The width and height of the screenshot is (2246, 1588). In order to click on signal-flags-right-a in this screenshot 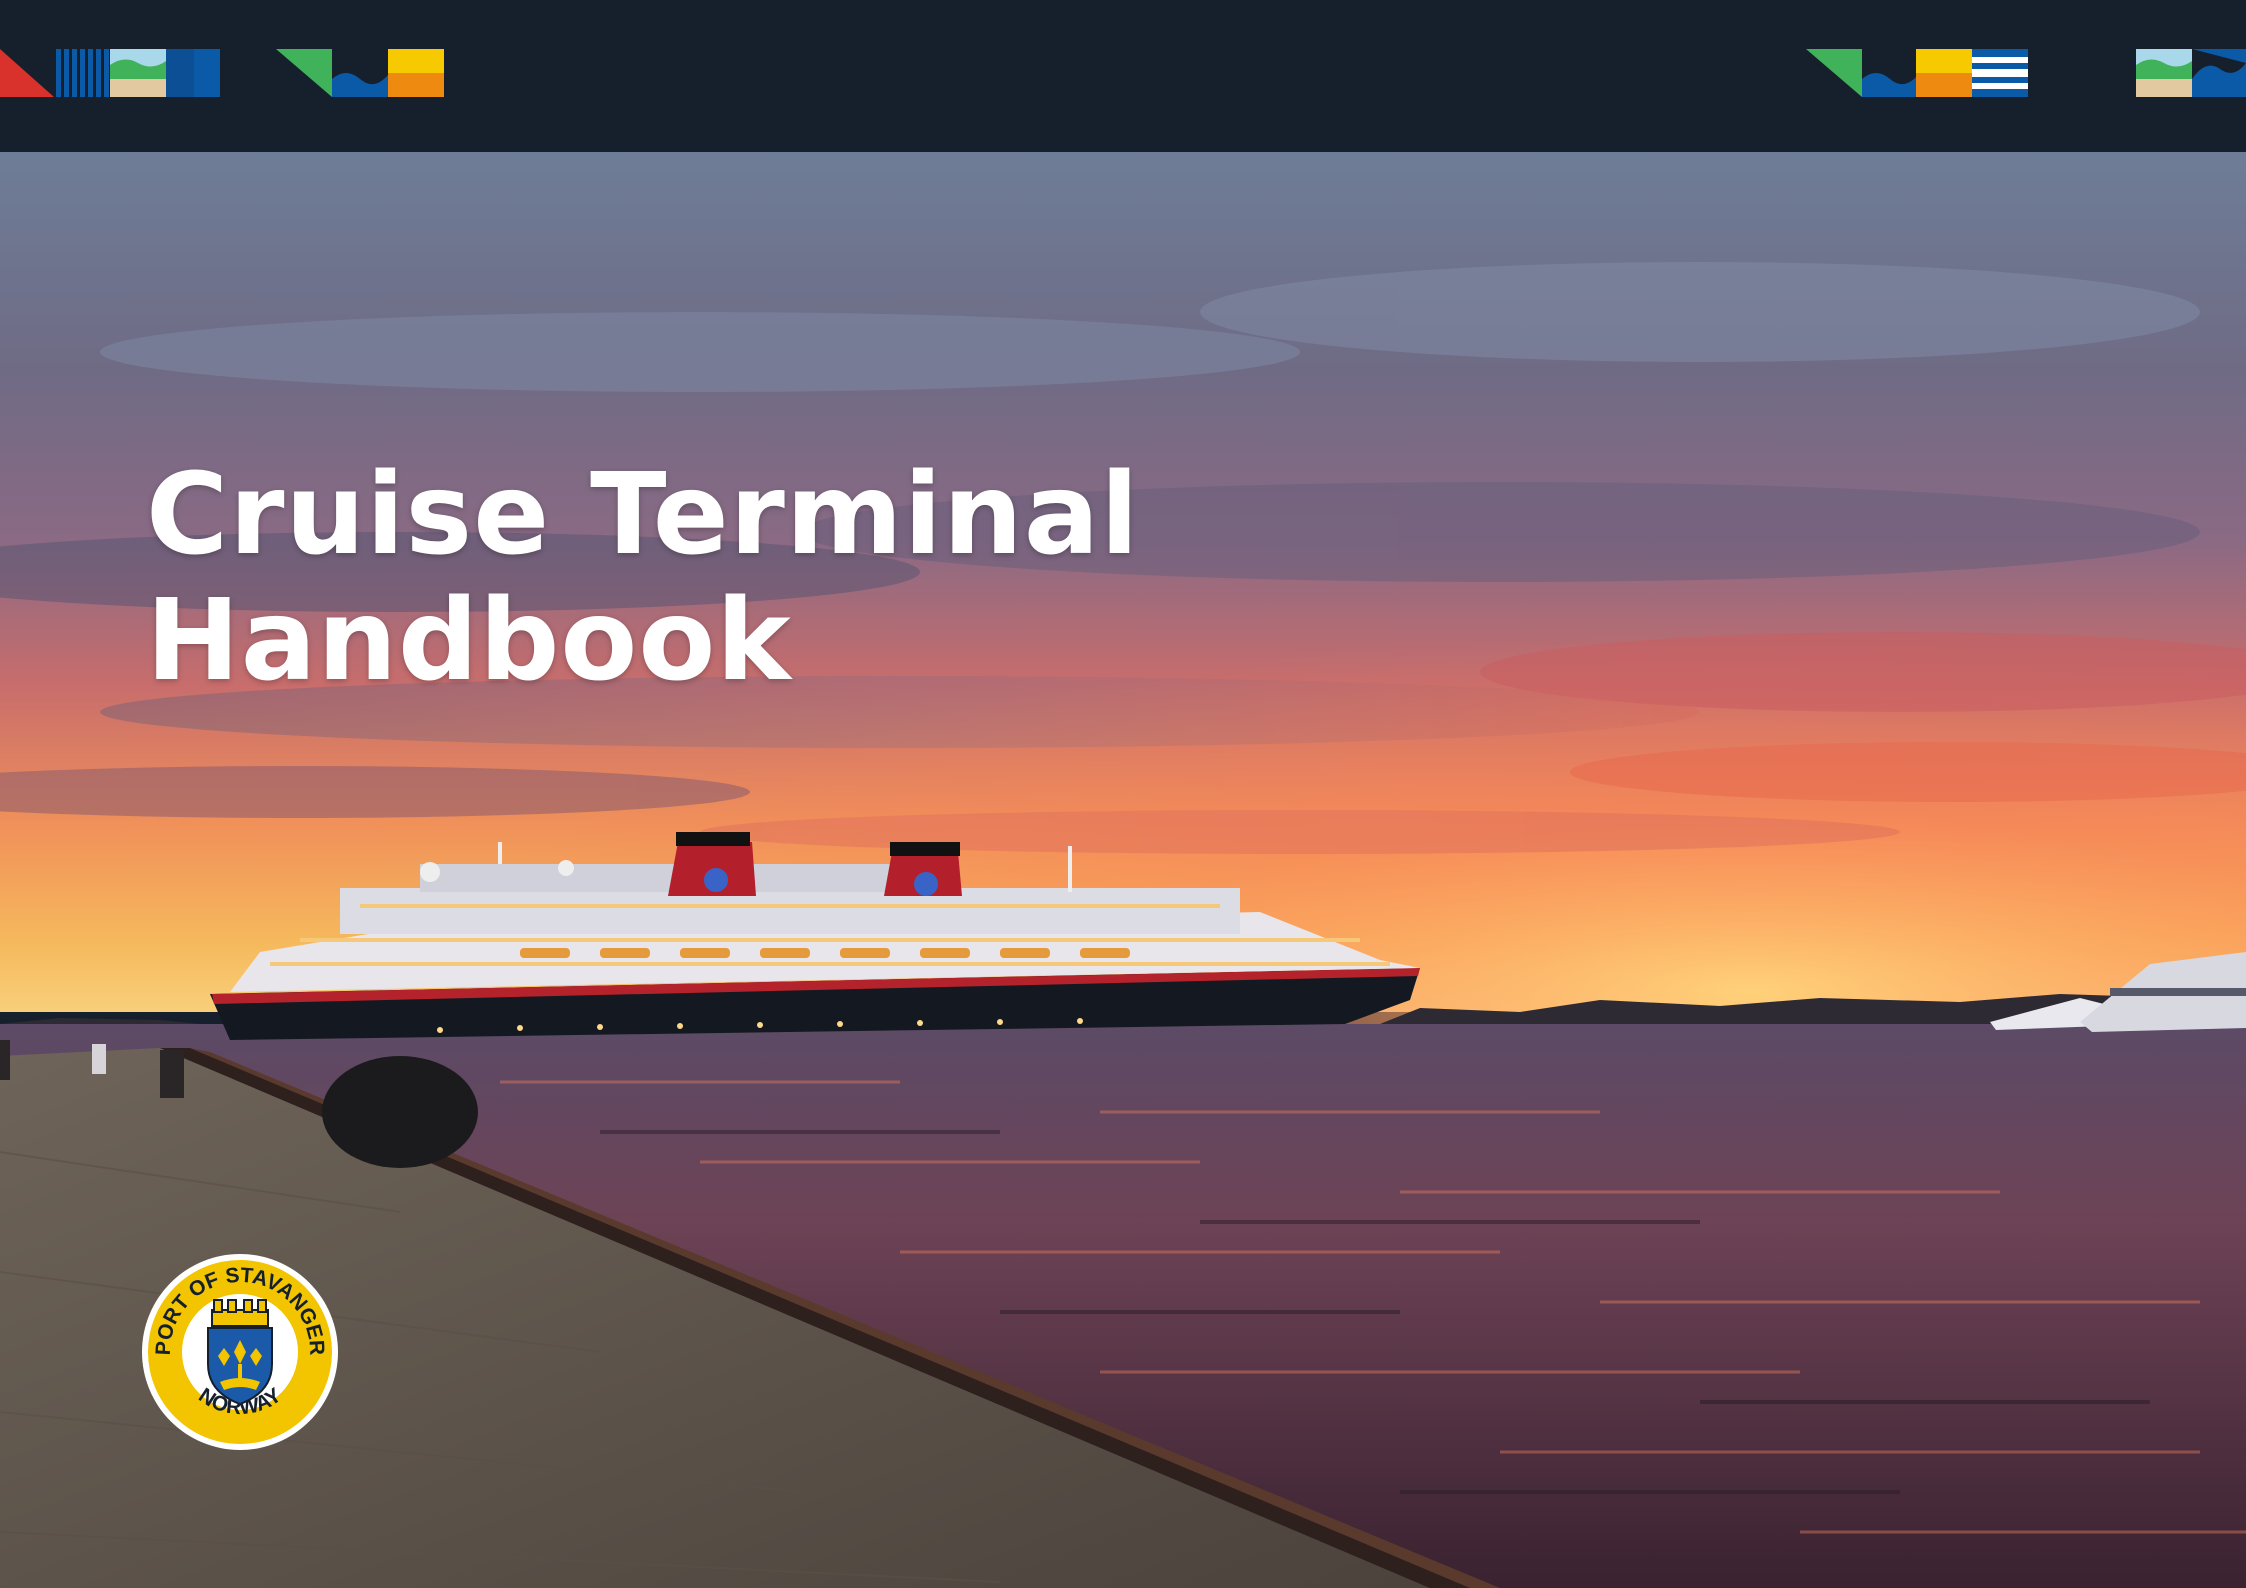, I will do `click(1917, 73)`.